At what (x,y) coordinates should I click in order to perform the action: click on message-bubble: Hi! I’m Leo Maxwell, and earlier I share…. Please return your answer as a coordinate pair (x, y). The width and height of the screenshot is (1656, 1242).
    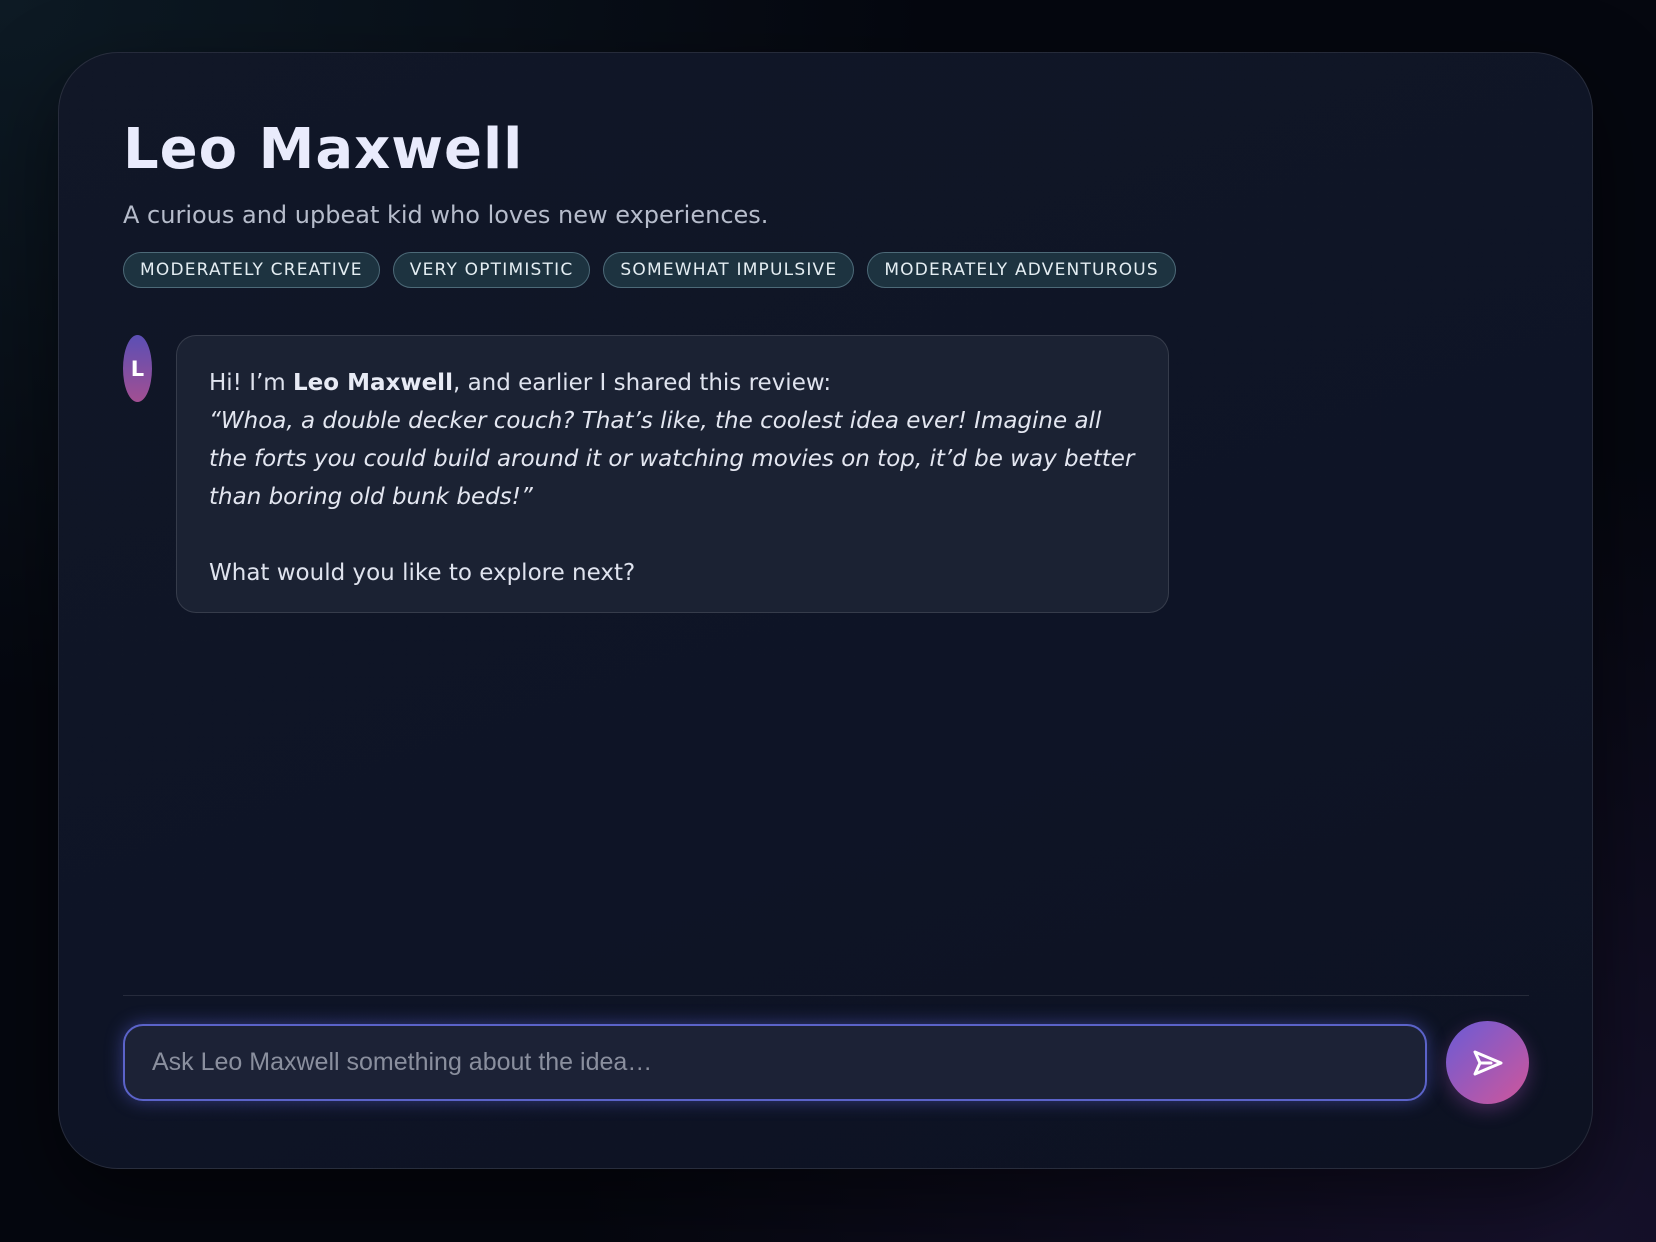
    Looking at the image, I should click on (672, 474).